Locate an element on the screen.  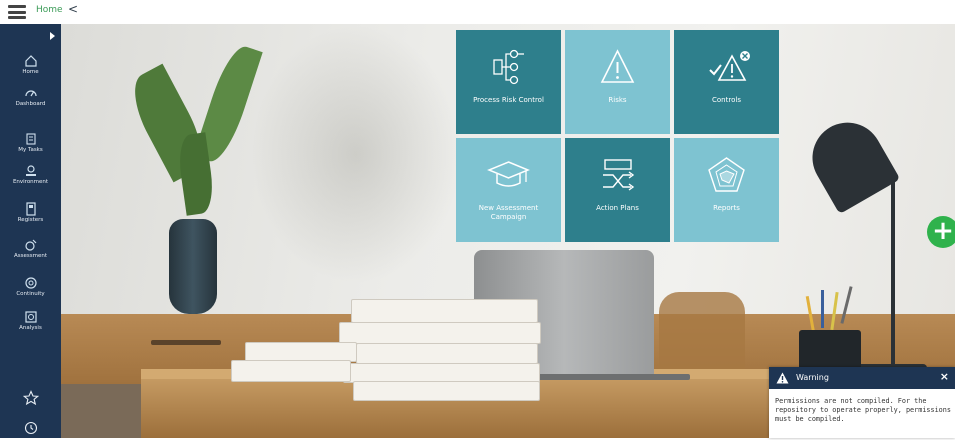
sidebar-item-label: Home is located at coordinates (30, 72).